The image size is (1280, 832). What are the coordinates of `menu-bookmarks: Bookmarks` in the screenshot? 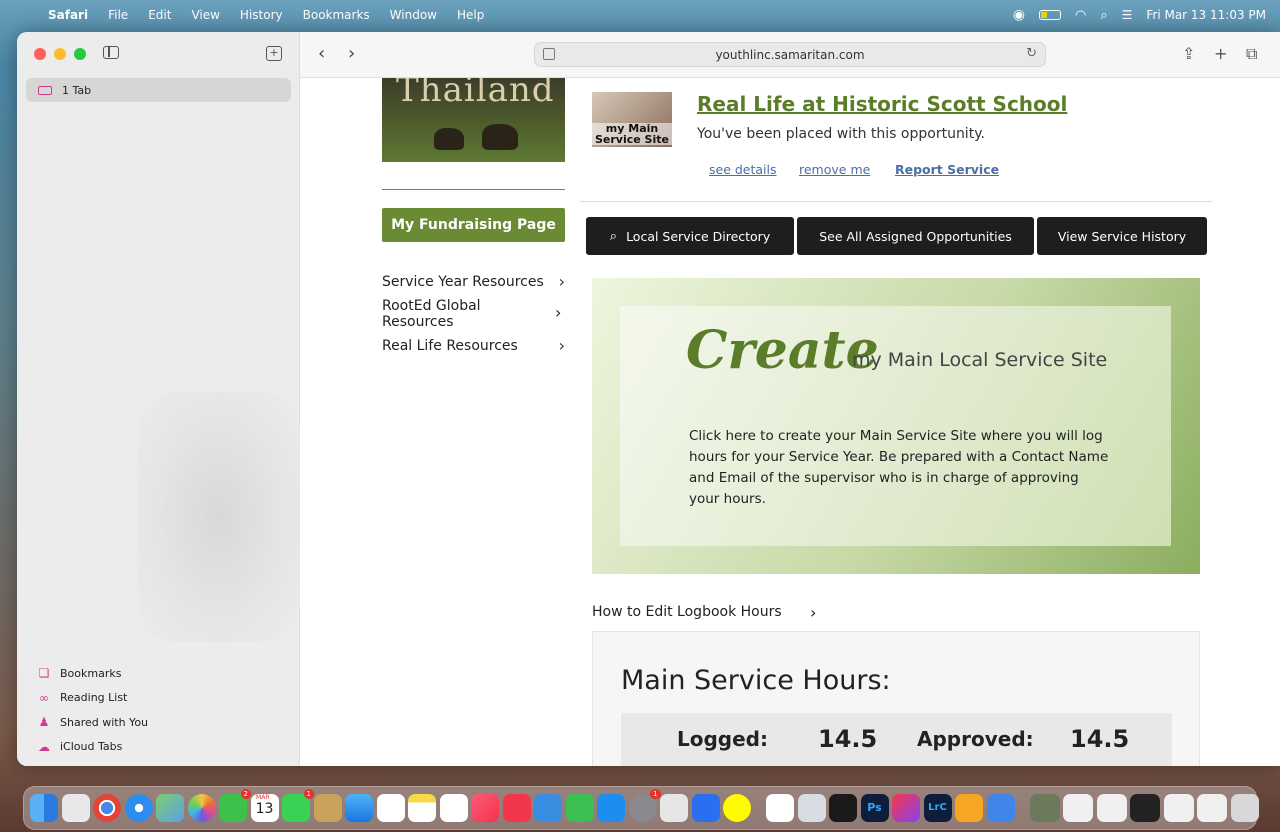 It's located at (336, 15).